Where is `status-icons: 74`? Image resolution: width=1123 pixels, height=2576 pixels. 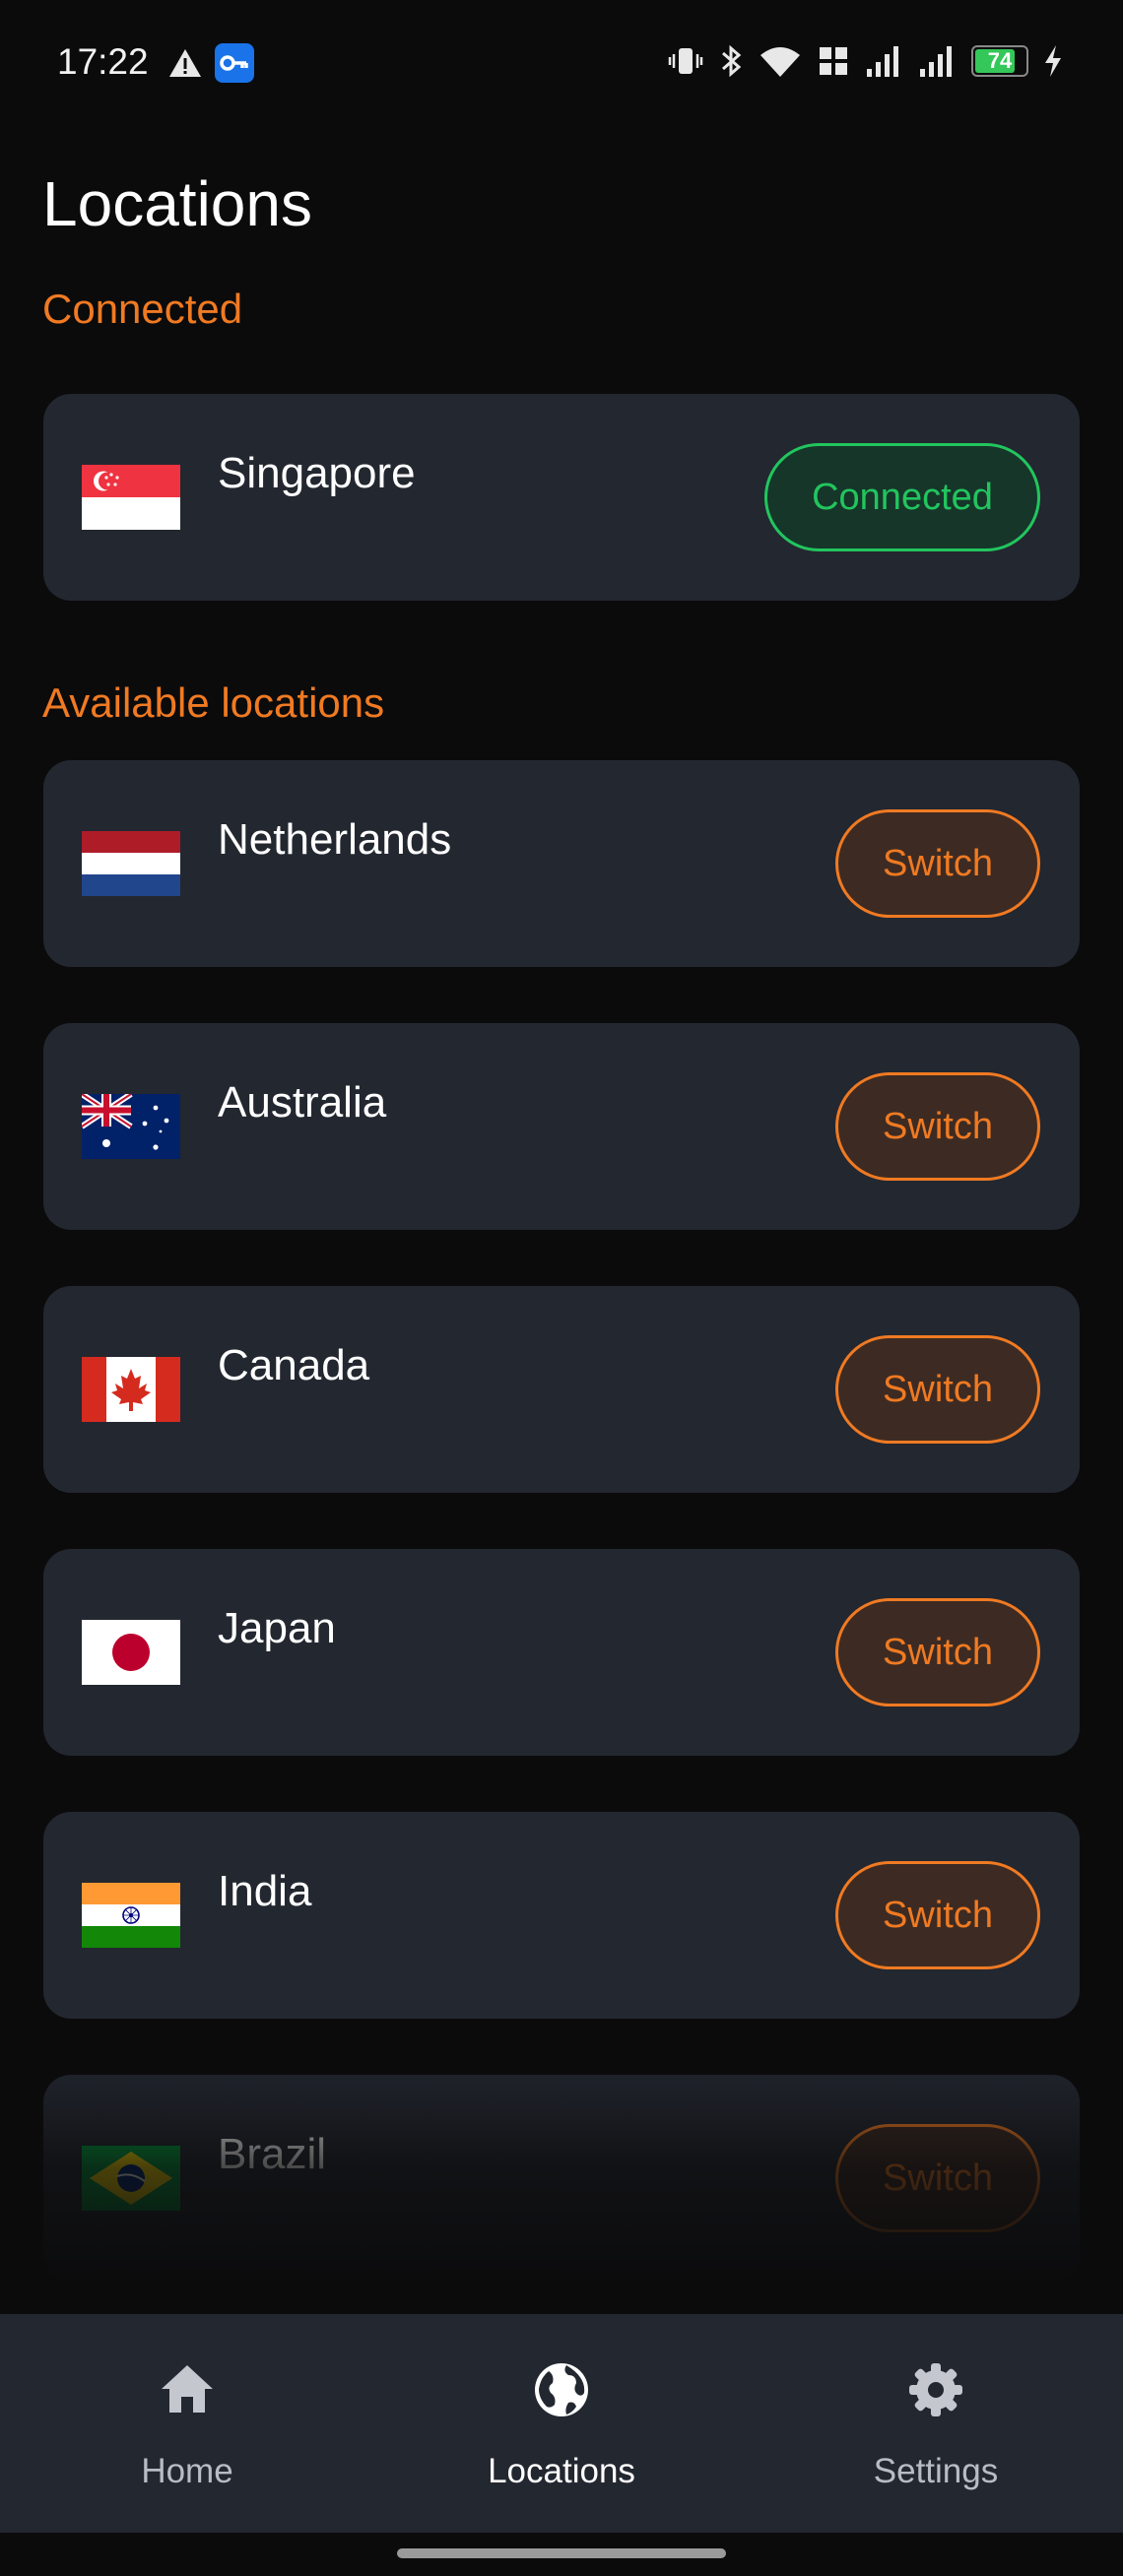
status-icons: 74 is located at coordinates (866, 61).